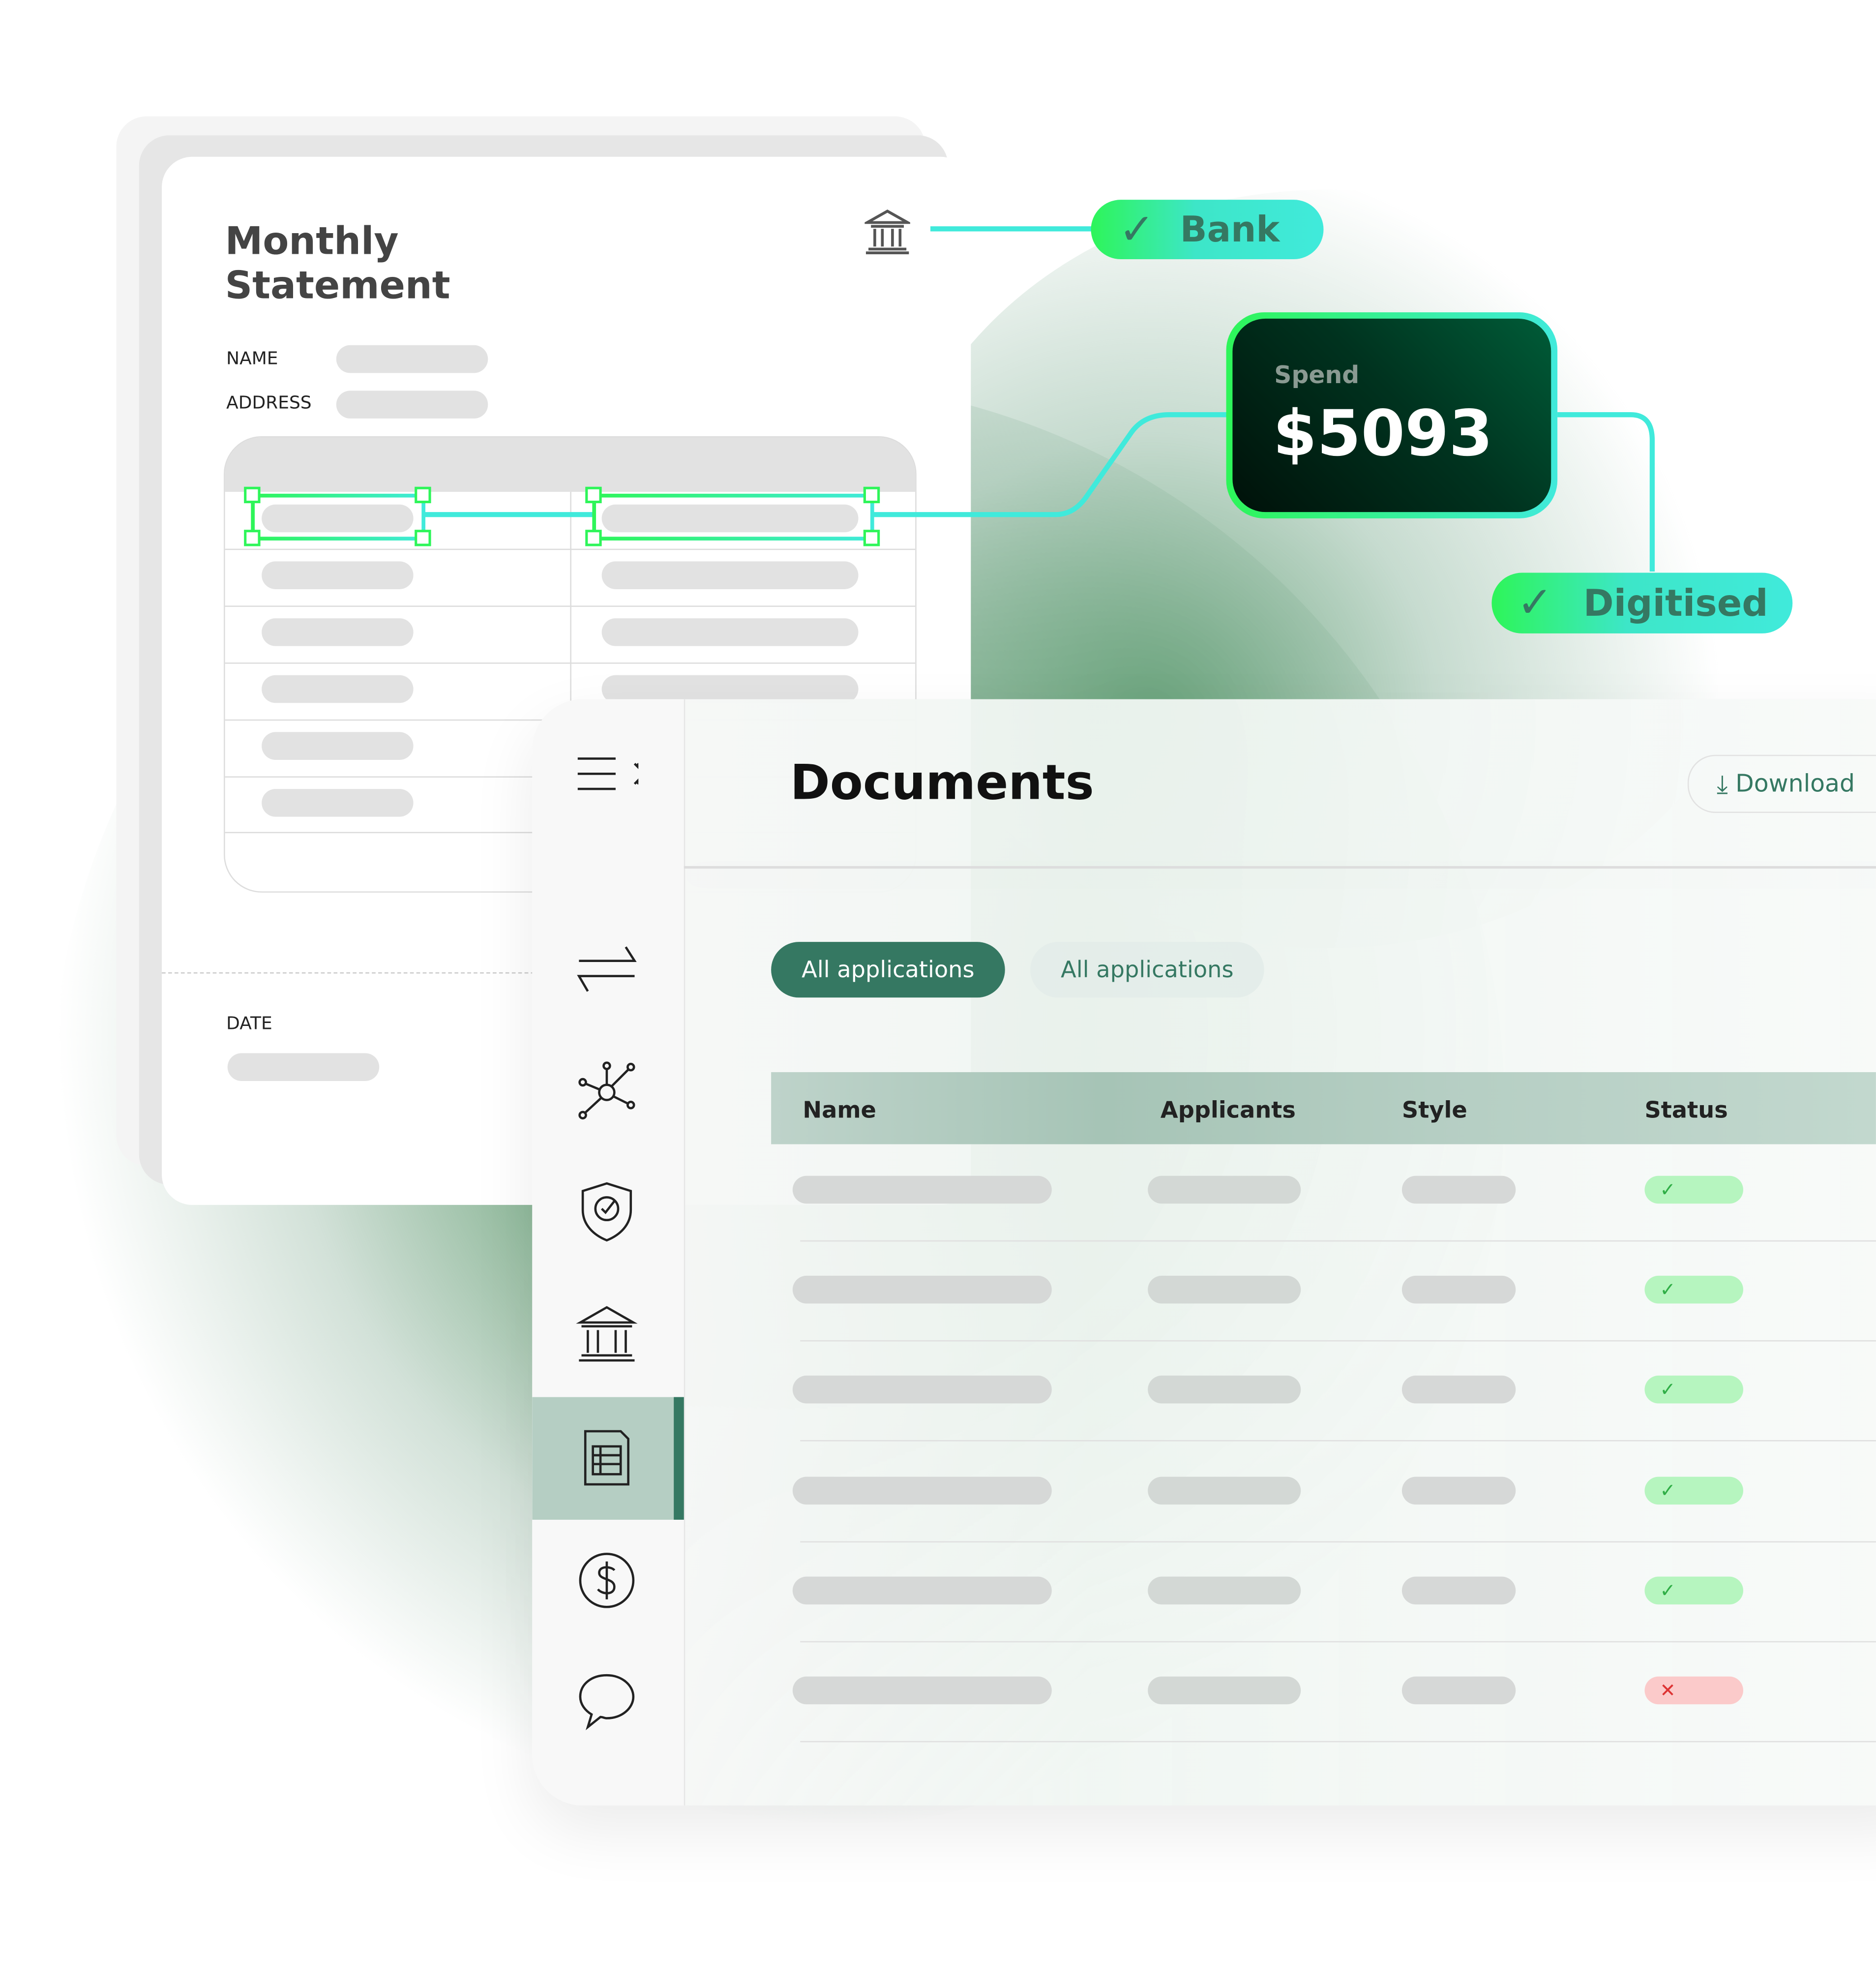 Image resolution: width=1876 pixels, height=1985 pixels. I want to click on network-icon, so click(607, 1090).